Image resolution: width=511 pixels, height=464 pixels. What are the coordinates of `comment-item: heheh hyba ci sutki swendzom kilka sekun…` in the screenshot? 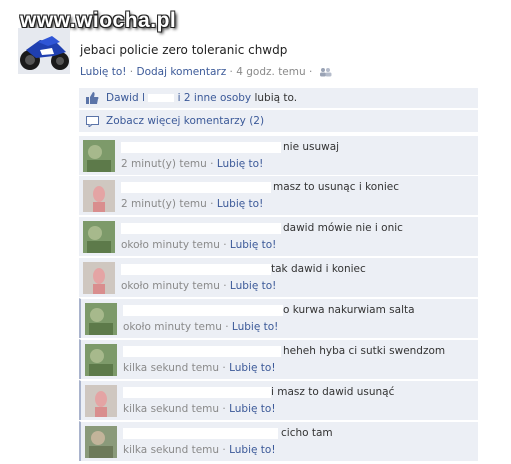 It's located at (278, 359).